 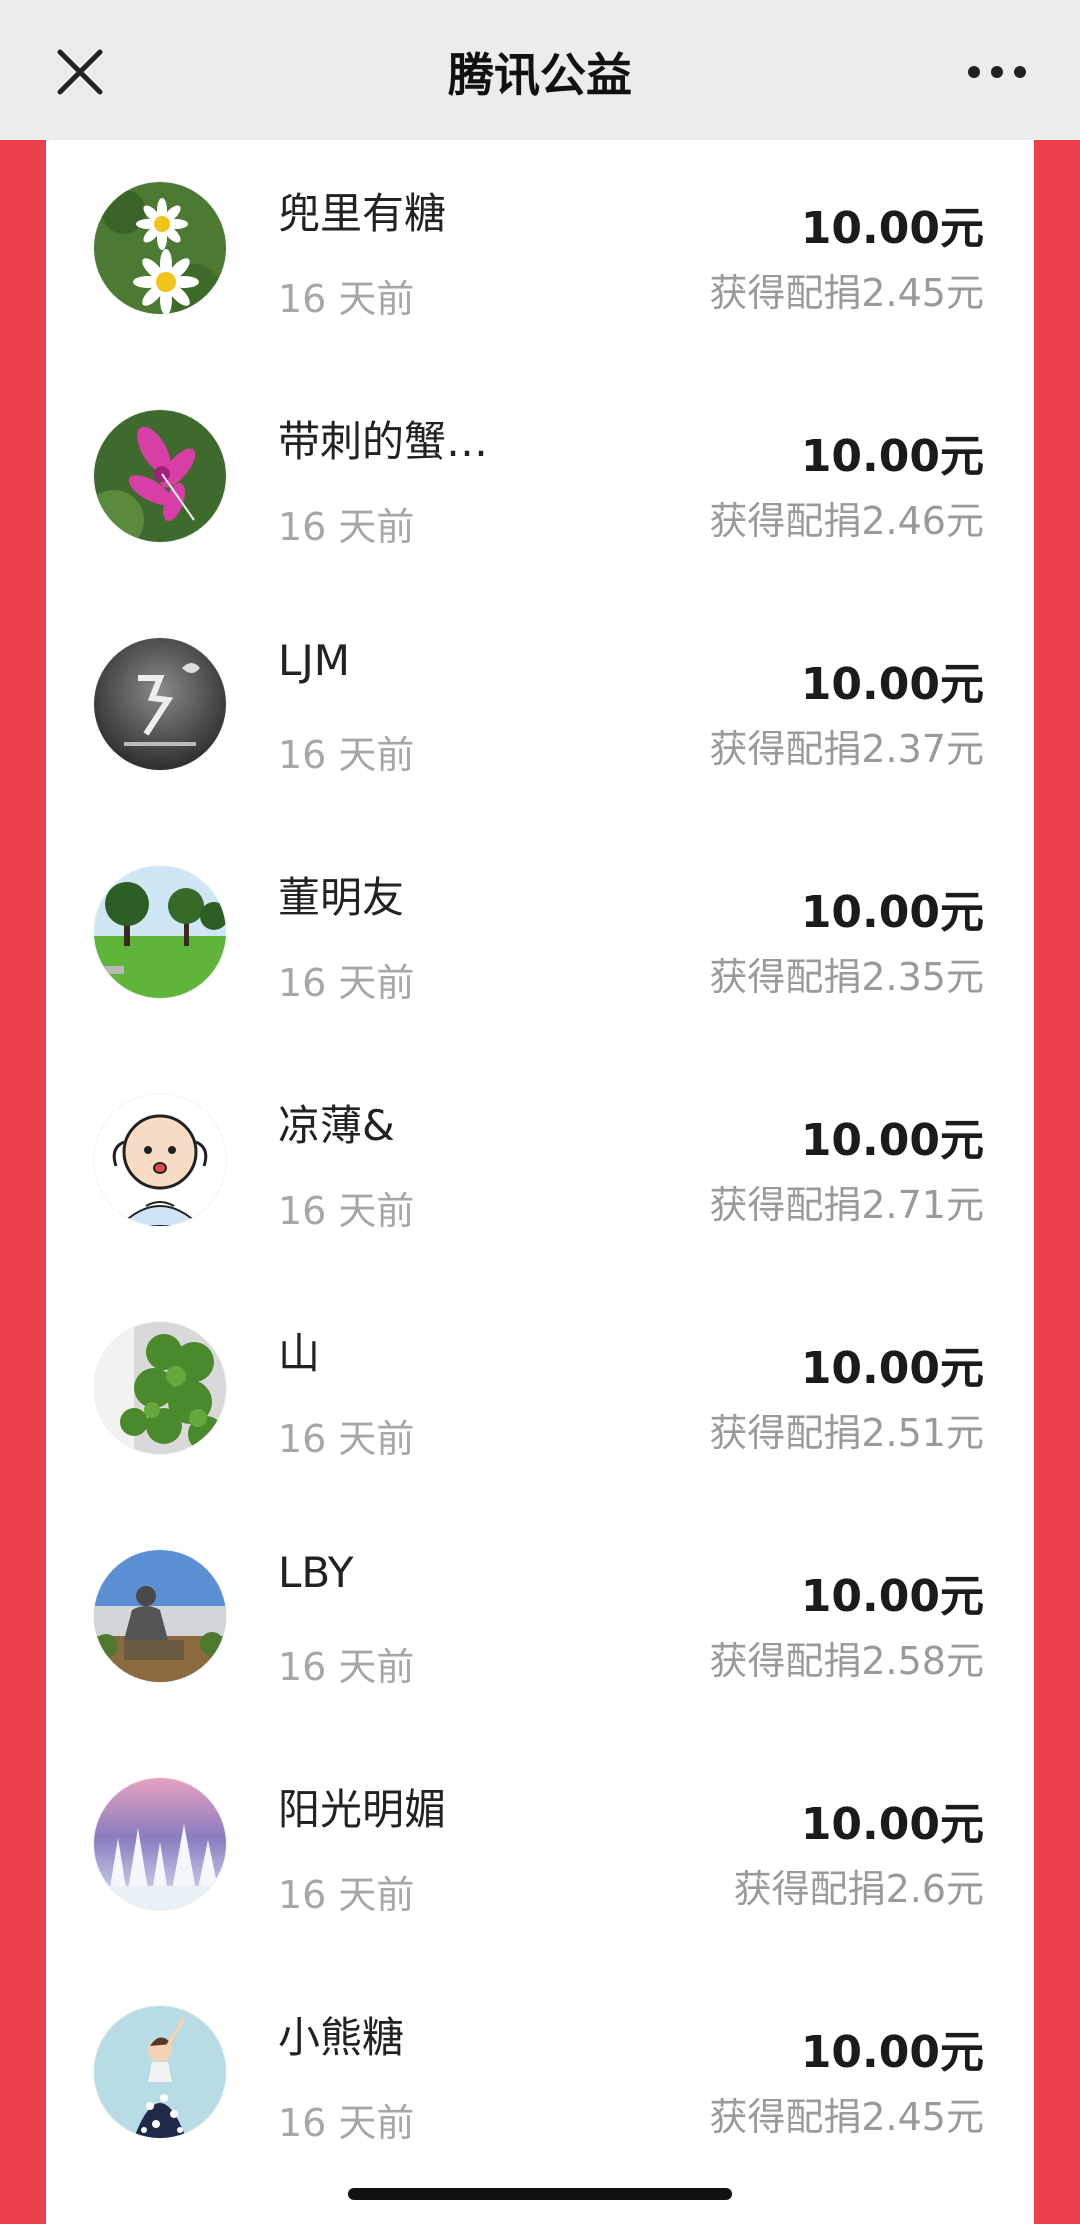 I want to click on donor-name: 小熊糖, so click(x=341, y=2037).